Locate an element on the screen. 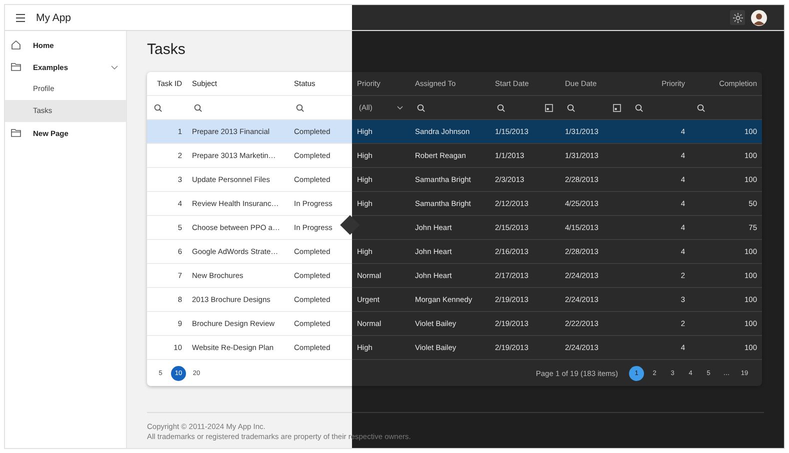 This screenshot has height=453, width=789. page-title: Tasks is located at coordinates (166, 50).